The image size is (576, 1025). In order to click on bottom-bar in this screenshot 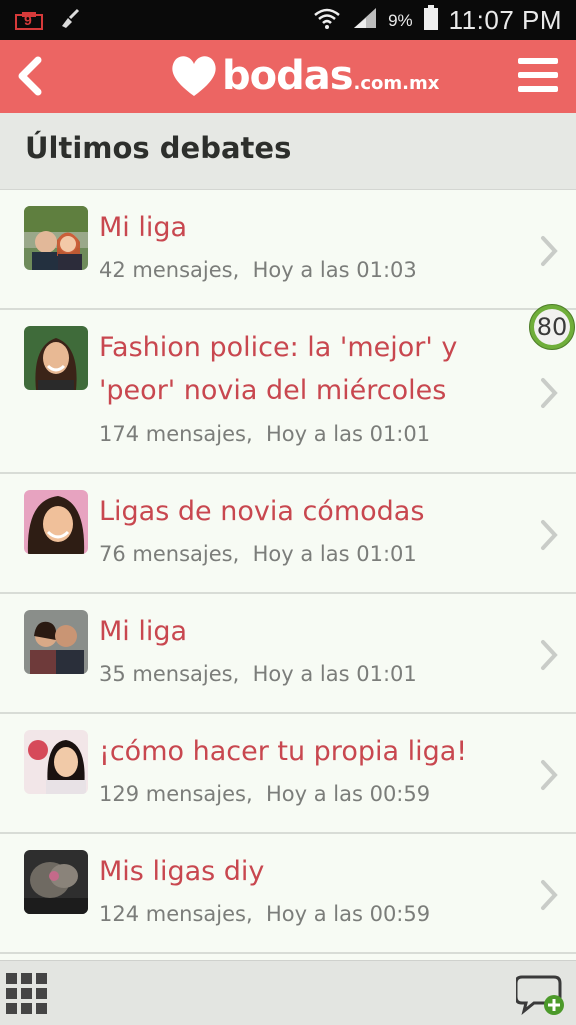, I will do `click(288, 992)`.